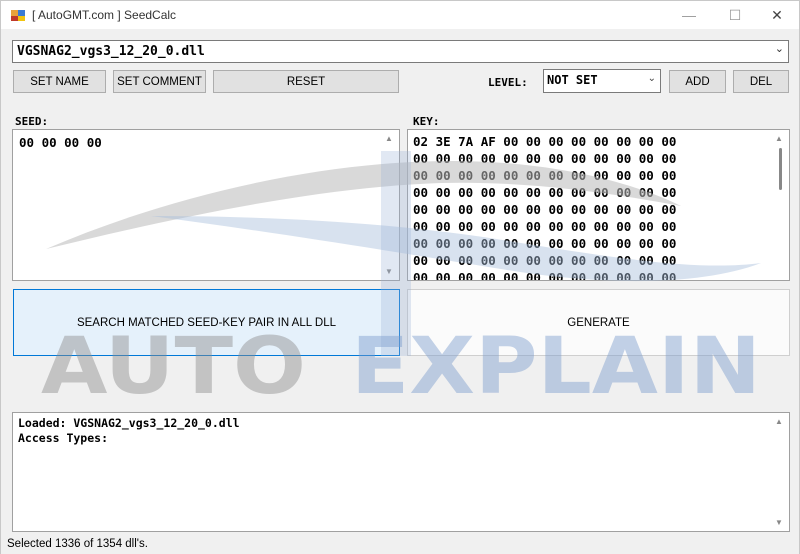 This screenshot has height=554, width=800. Describe the element at coordinates (400, 51) in the screenshot. I see `dll-select: VGSNAG2_vgs3_12_20_0.dll ⌄` at that location.